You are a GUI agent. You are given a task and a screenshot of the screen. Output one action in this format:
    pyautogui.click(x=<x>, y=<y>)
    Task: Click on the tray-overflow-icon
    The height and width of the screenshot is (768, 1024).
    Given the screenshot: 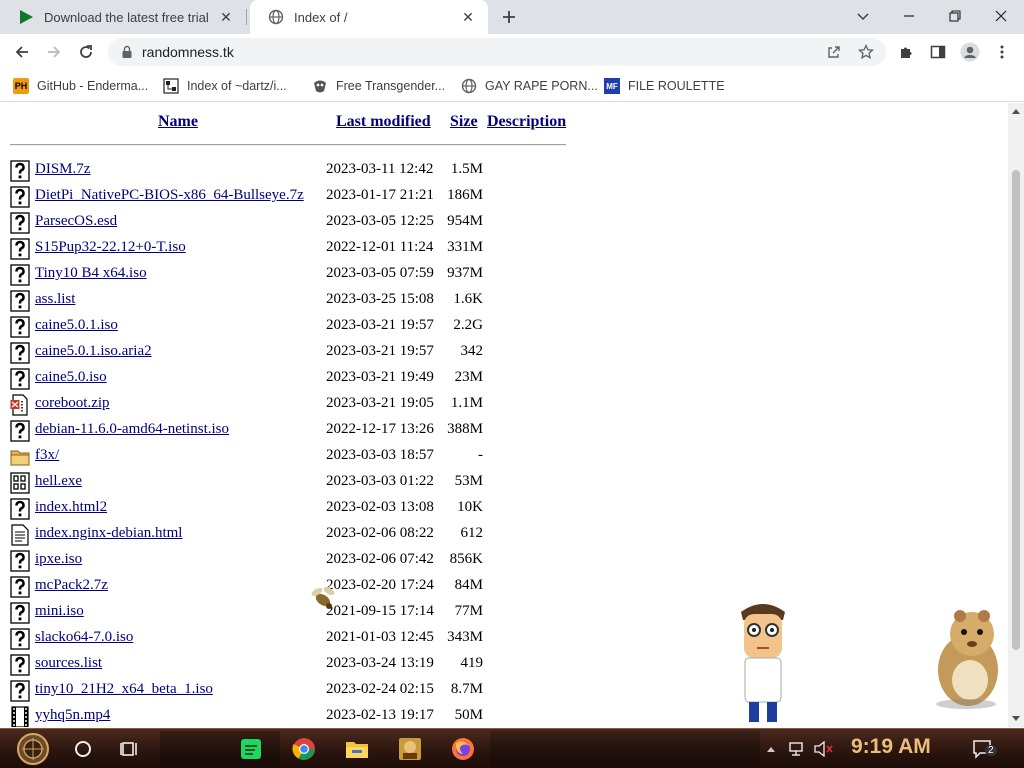 What is the action you would take?
    pyautogui.click(x=771, y=749)
    